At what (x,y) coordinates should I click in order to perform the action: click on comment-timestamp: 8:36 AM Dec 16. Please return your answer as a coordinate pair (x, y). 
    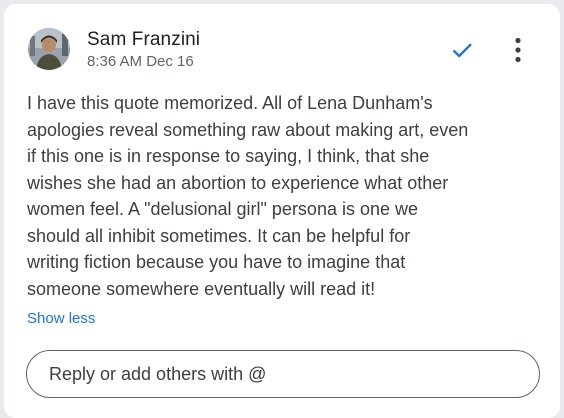
    Looking at the image, I should click on (140, 61).